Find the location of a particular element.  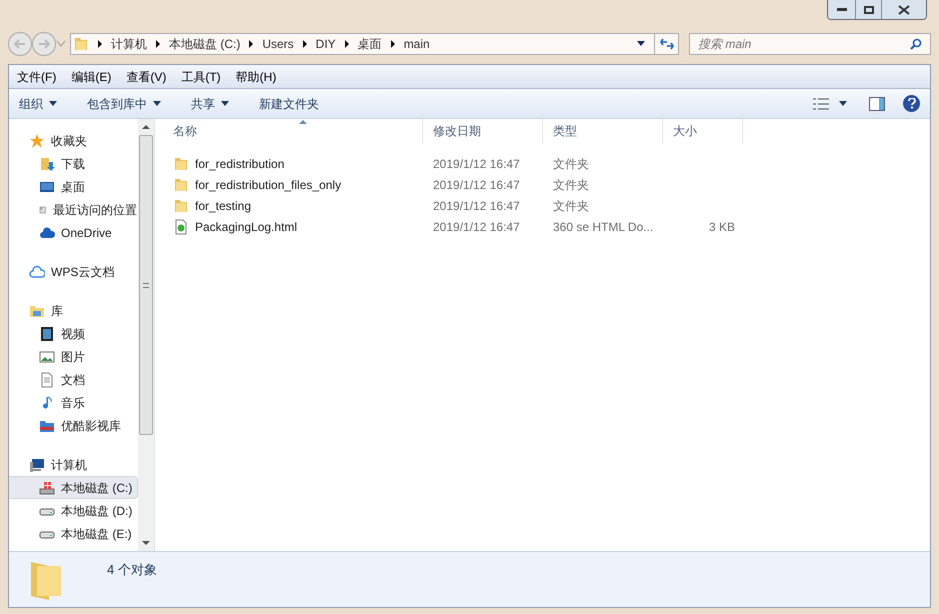

file-name: for_redistribution is located at coordinates (239, 164).